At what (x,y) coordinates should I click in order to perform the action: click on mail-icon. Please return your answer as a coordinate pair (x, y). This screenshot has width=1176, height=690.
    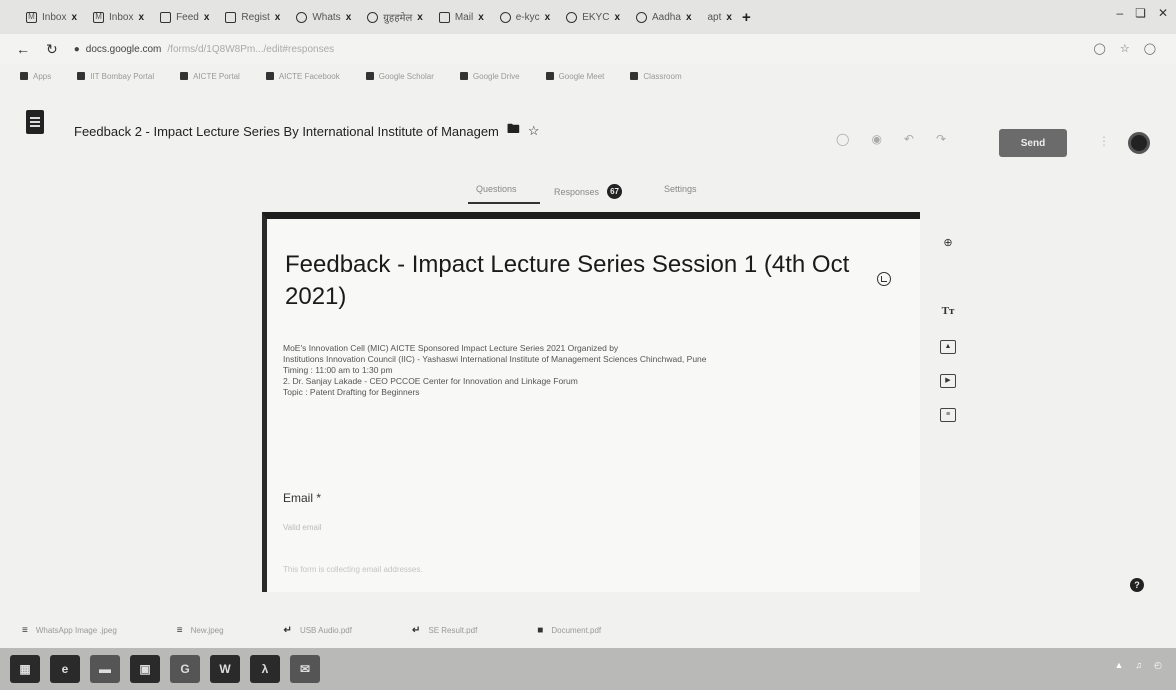
    Looking at the image, I should click on (444, 17).